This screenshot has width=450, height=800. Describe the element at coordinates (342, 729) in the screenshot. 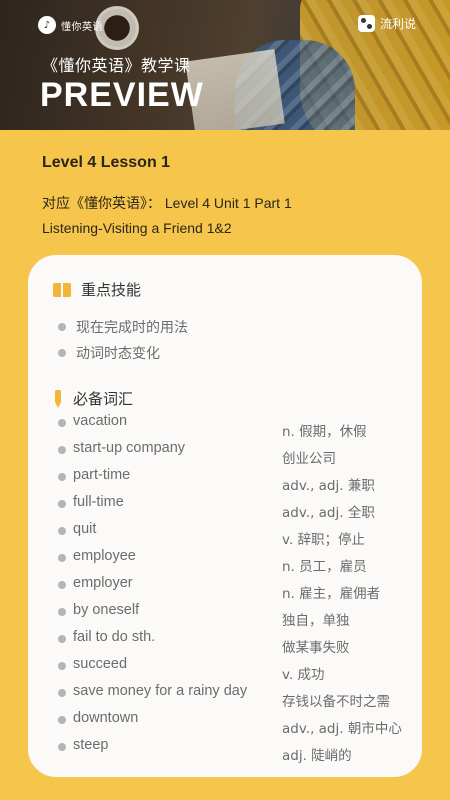

I see `vocab-definition: adv., adj. 朝市中心` at that location.